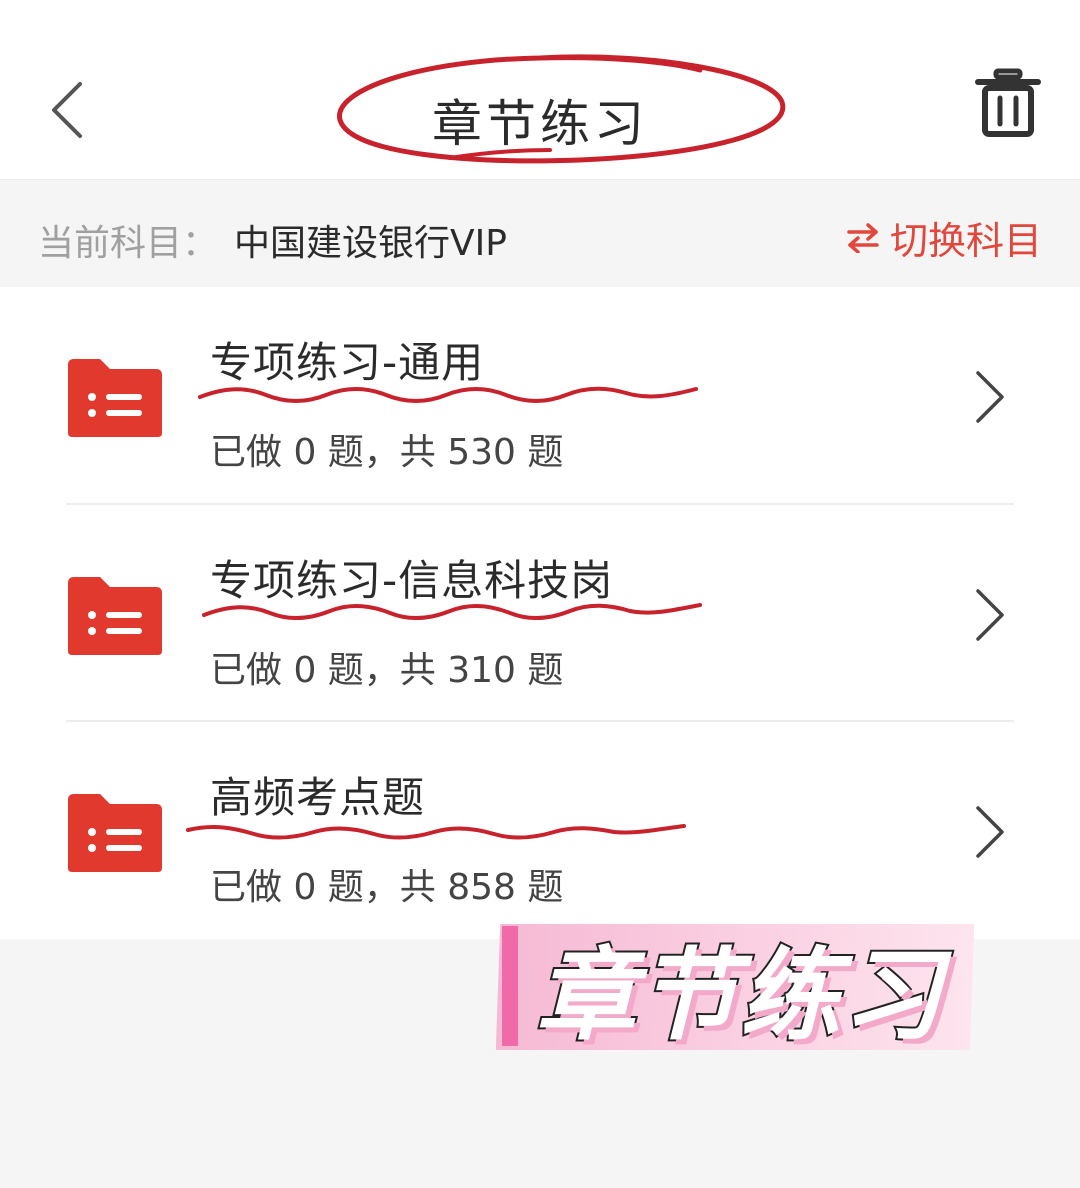 This screenshot has width=1080, height=1188. I want to click on delete-button, so click(1008, 104).